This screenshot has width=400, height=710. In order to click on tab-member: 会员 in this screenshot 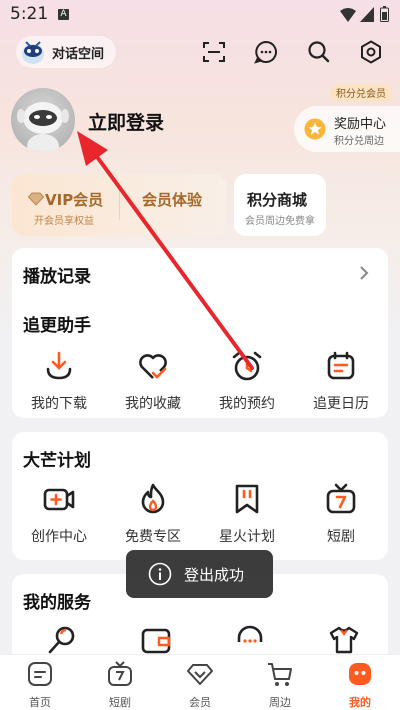, I will do `click(200, 685)`.